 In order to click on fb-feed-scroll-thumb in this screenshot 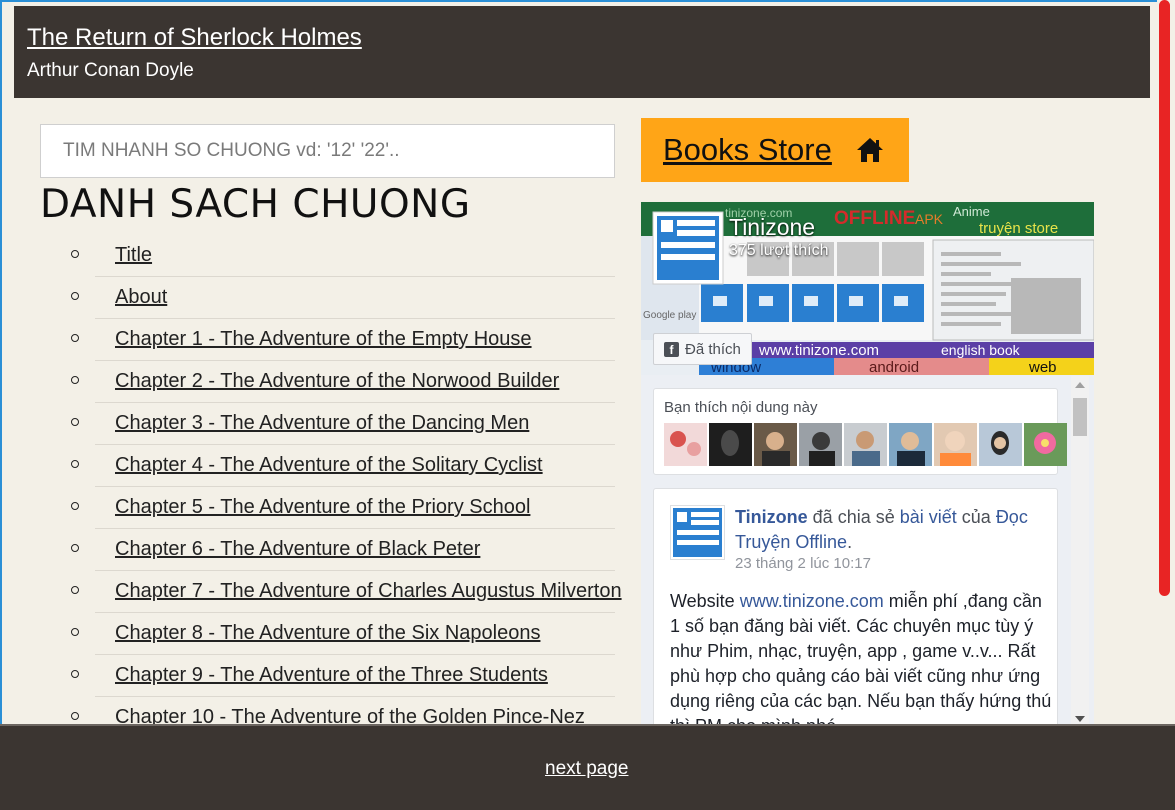, I will do `click(1080, 417)`.